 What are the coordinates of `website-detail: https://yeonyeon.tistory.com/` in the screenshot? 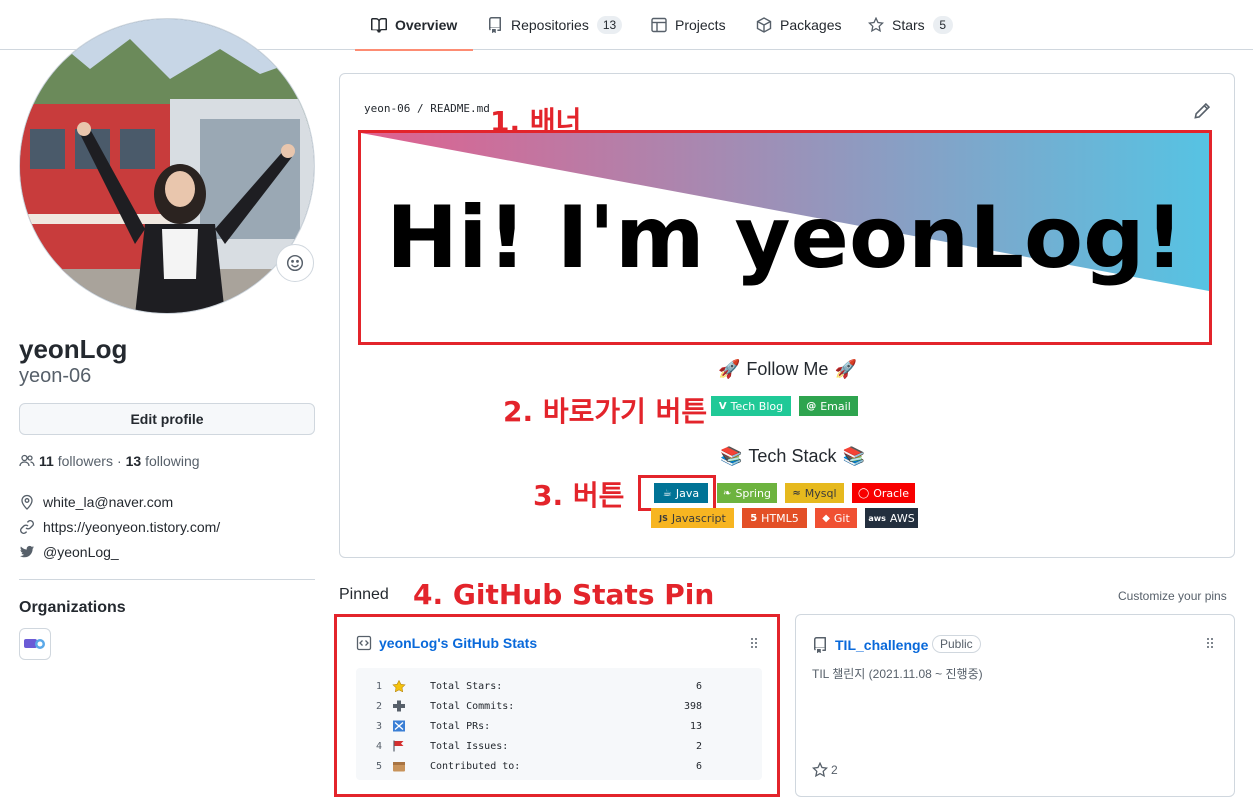 It's located at (119, 527).